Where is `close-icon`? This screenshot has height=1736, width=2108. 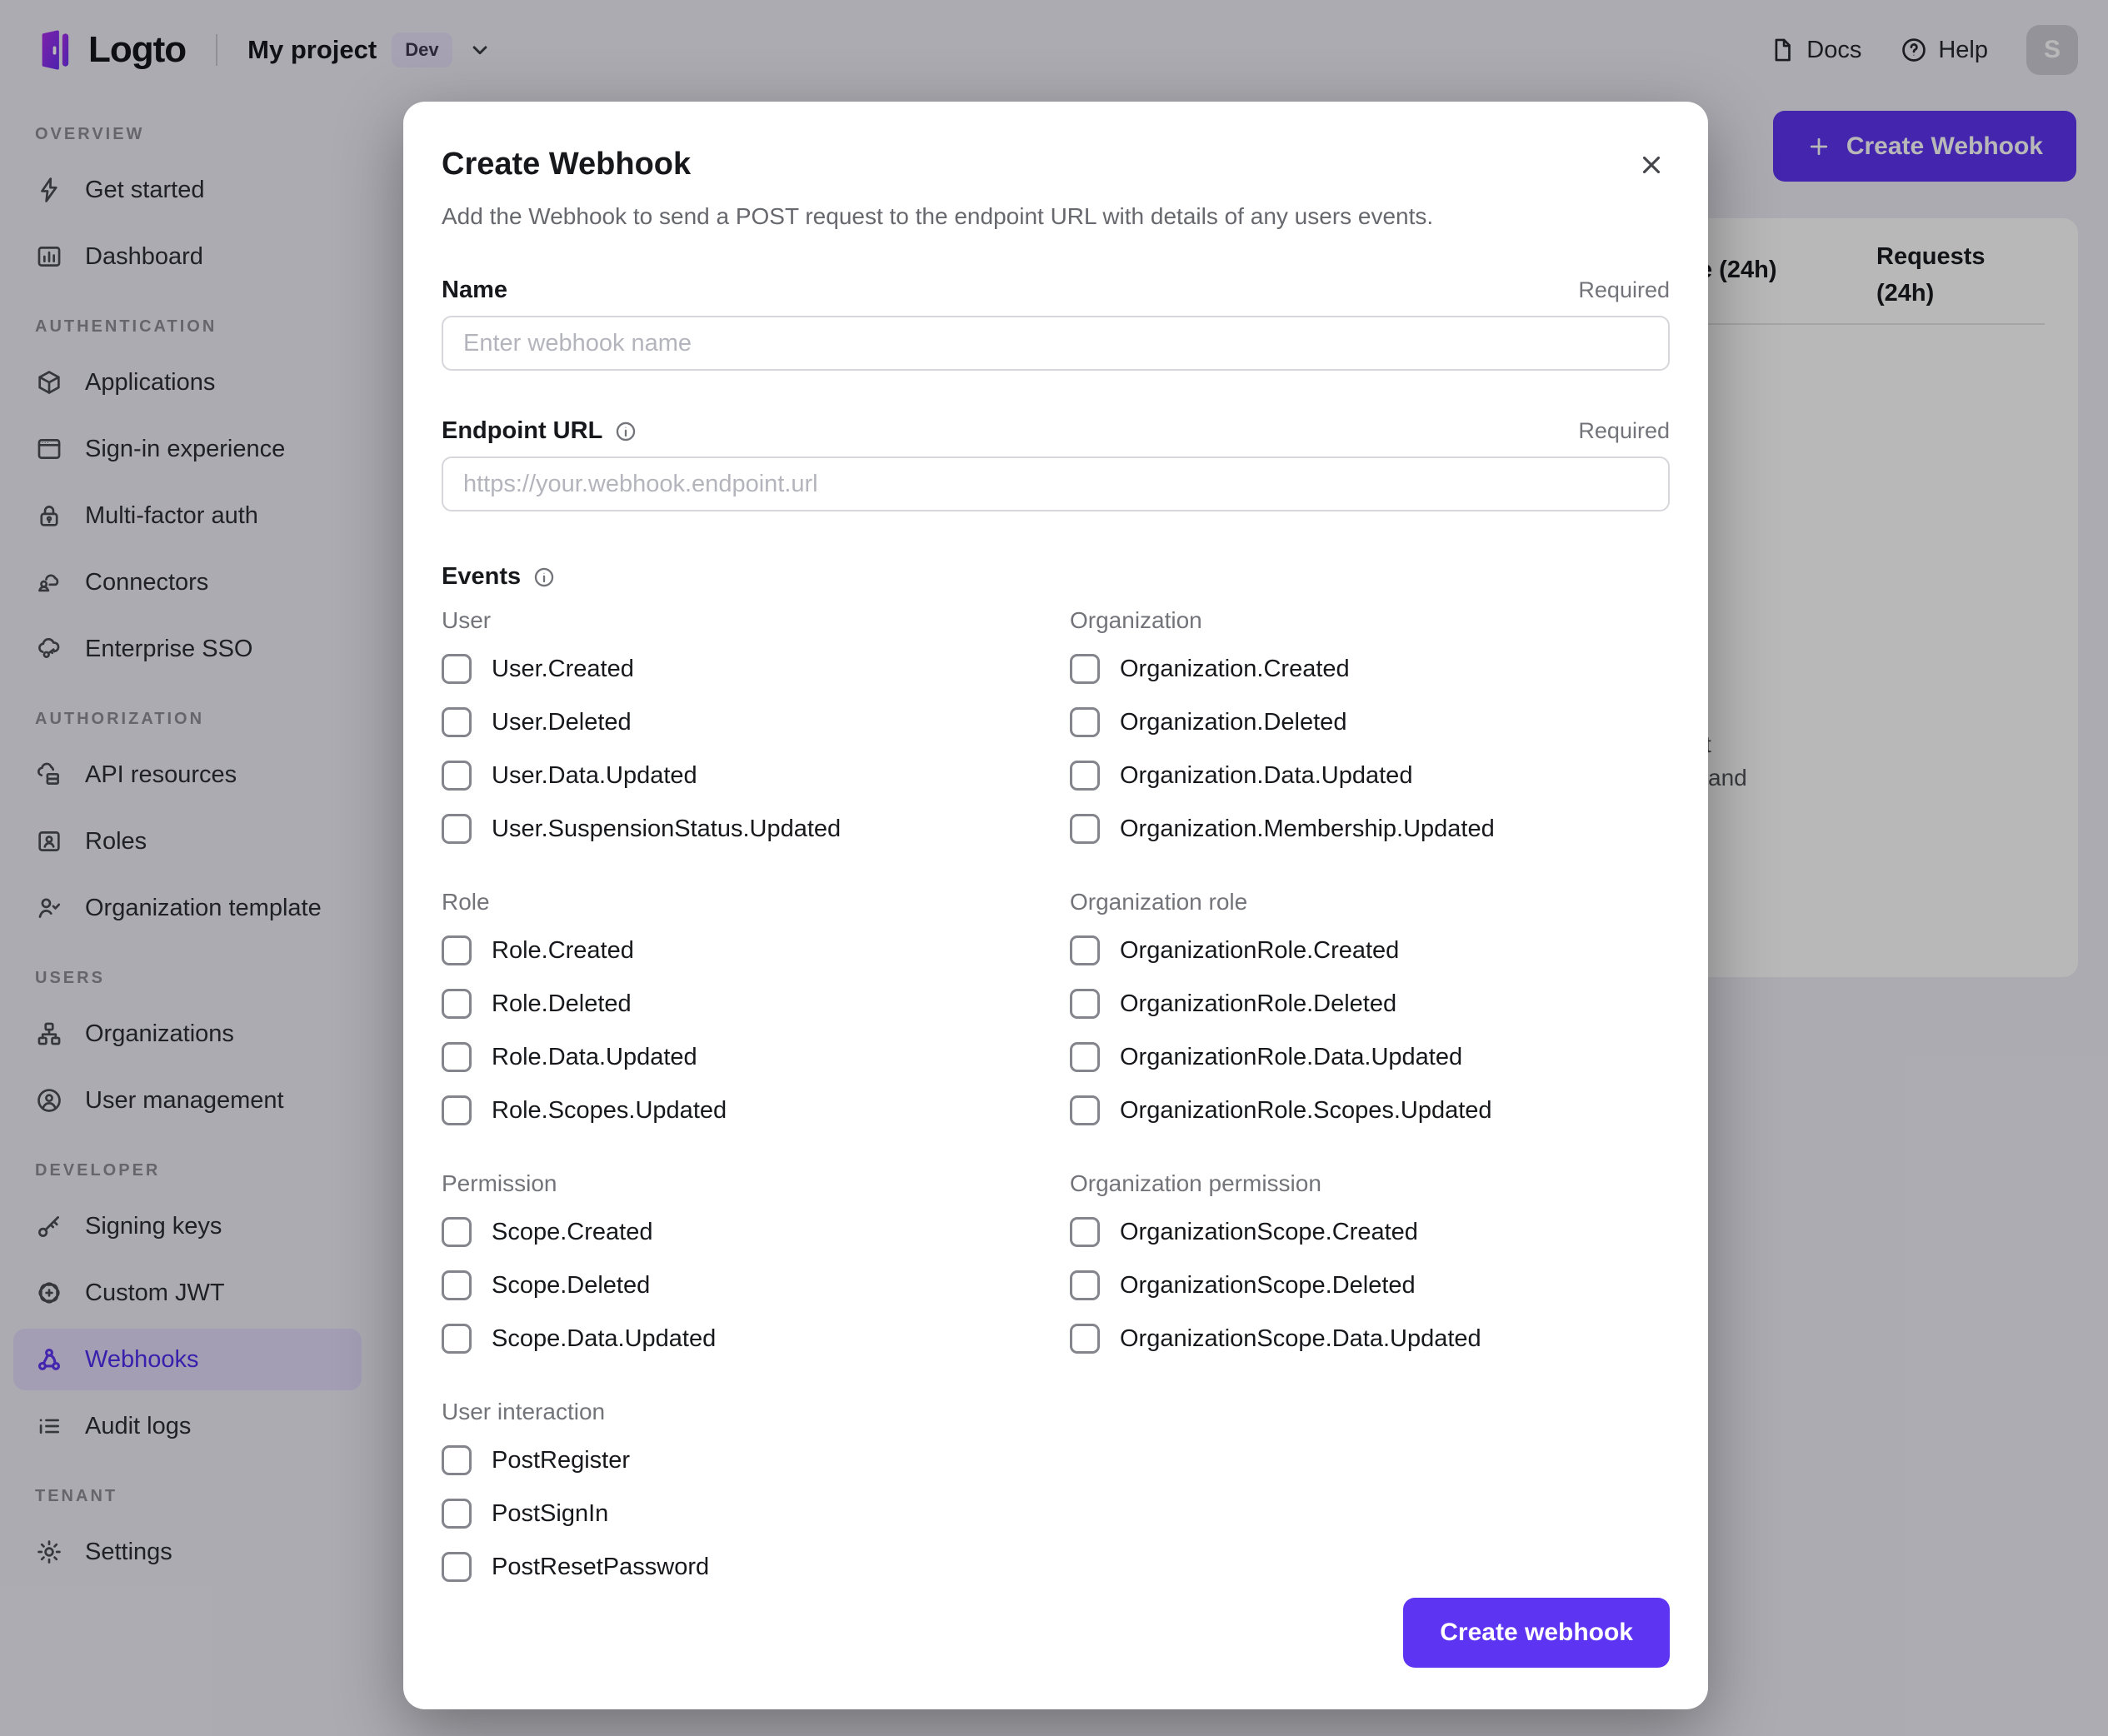
close-icon is located at coordinates (1651, 165).